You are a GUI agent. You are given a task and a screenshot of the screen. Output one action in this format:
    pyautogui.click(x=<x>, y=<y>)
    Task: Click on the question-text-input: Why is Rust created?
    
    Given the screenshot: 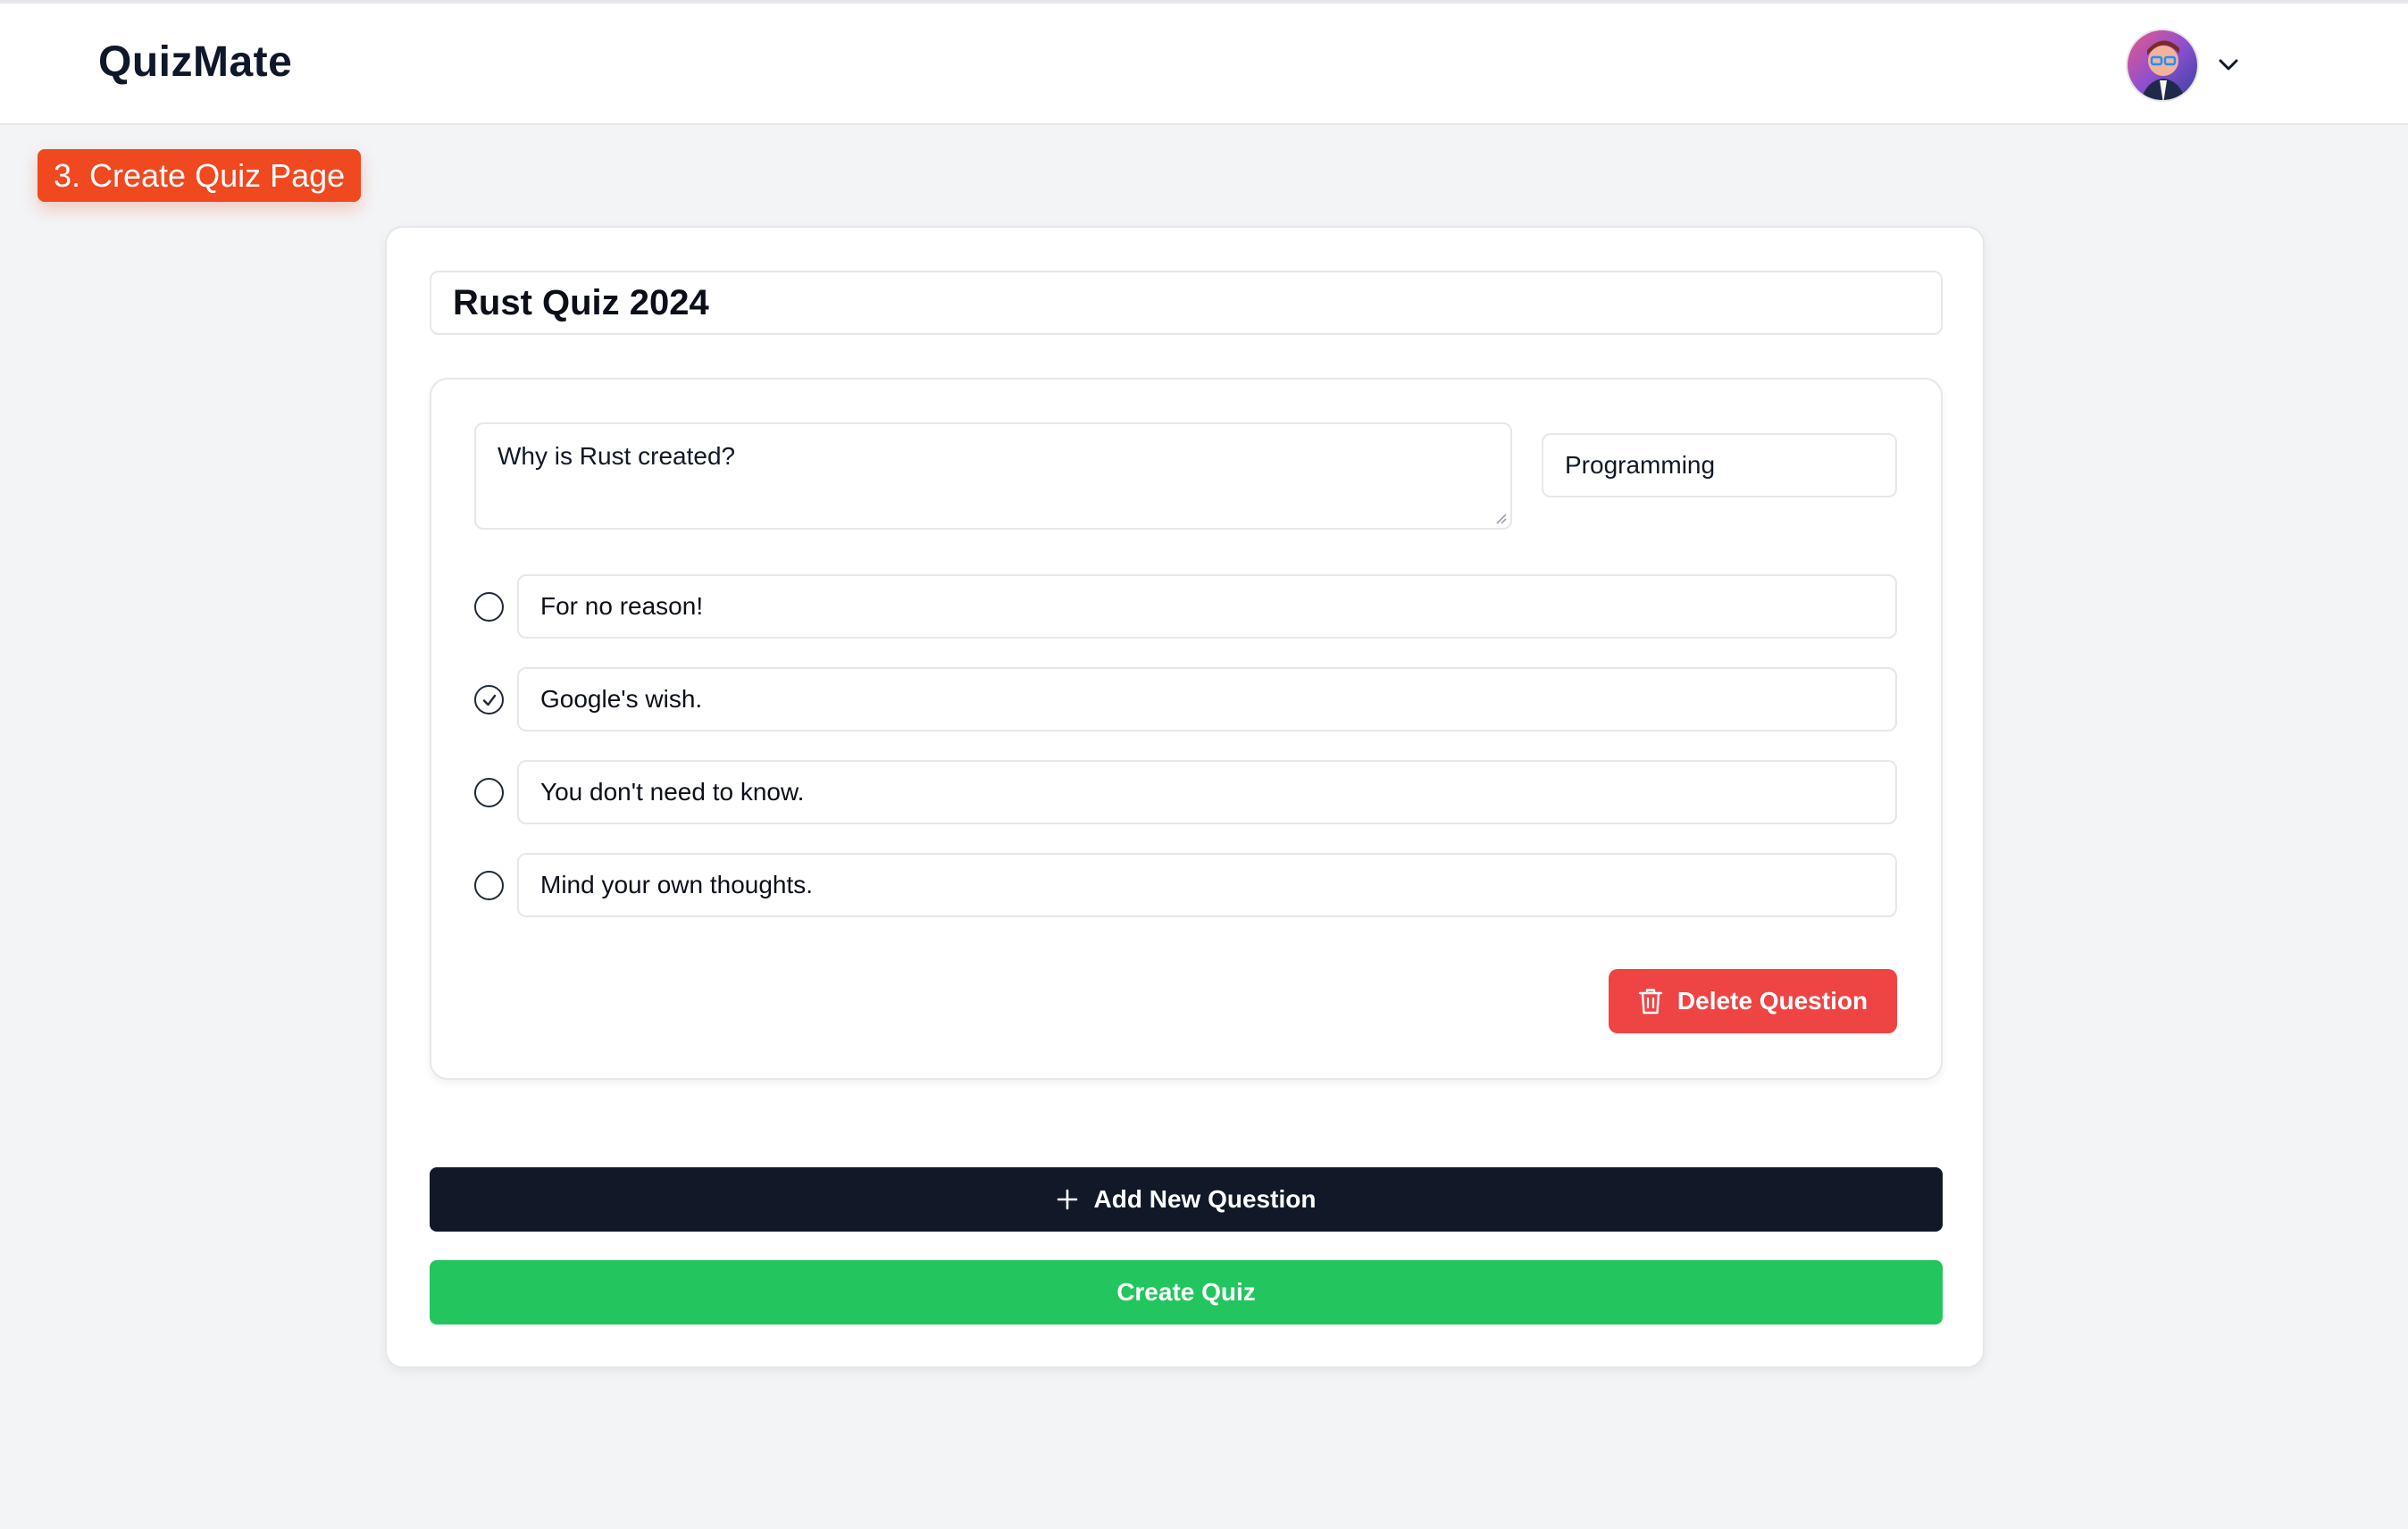 What is the action you would take?
    pyautogui.click(x=993, y=476)
    